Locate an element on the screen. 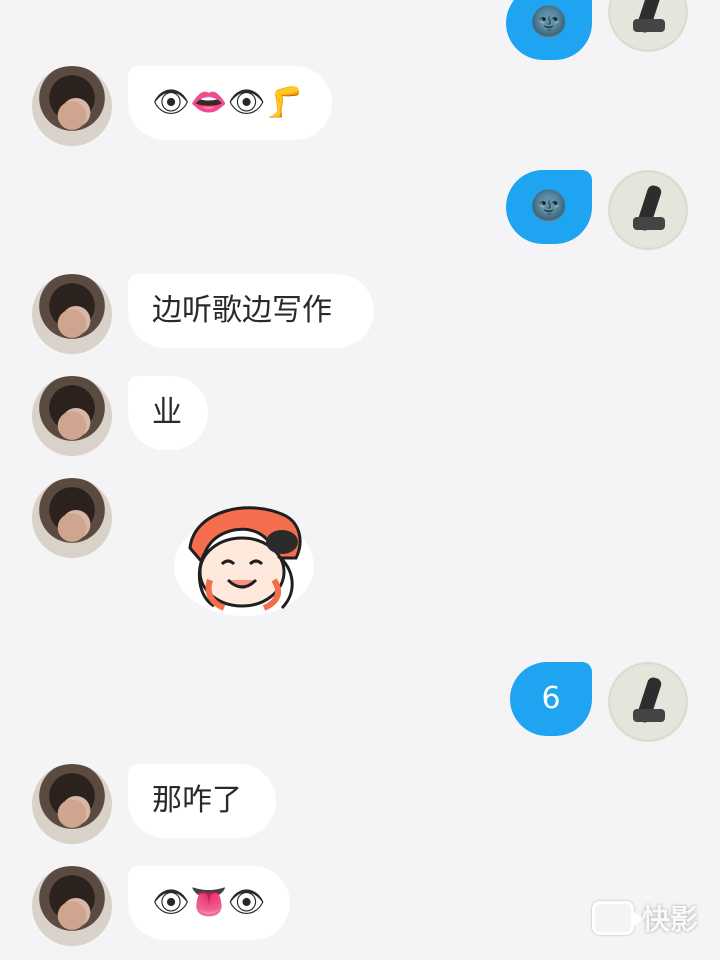 This screenshot has height=960, width=720. video-camera-icon is located at coordinates (617, 918).